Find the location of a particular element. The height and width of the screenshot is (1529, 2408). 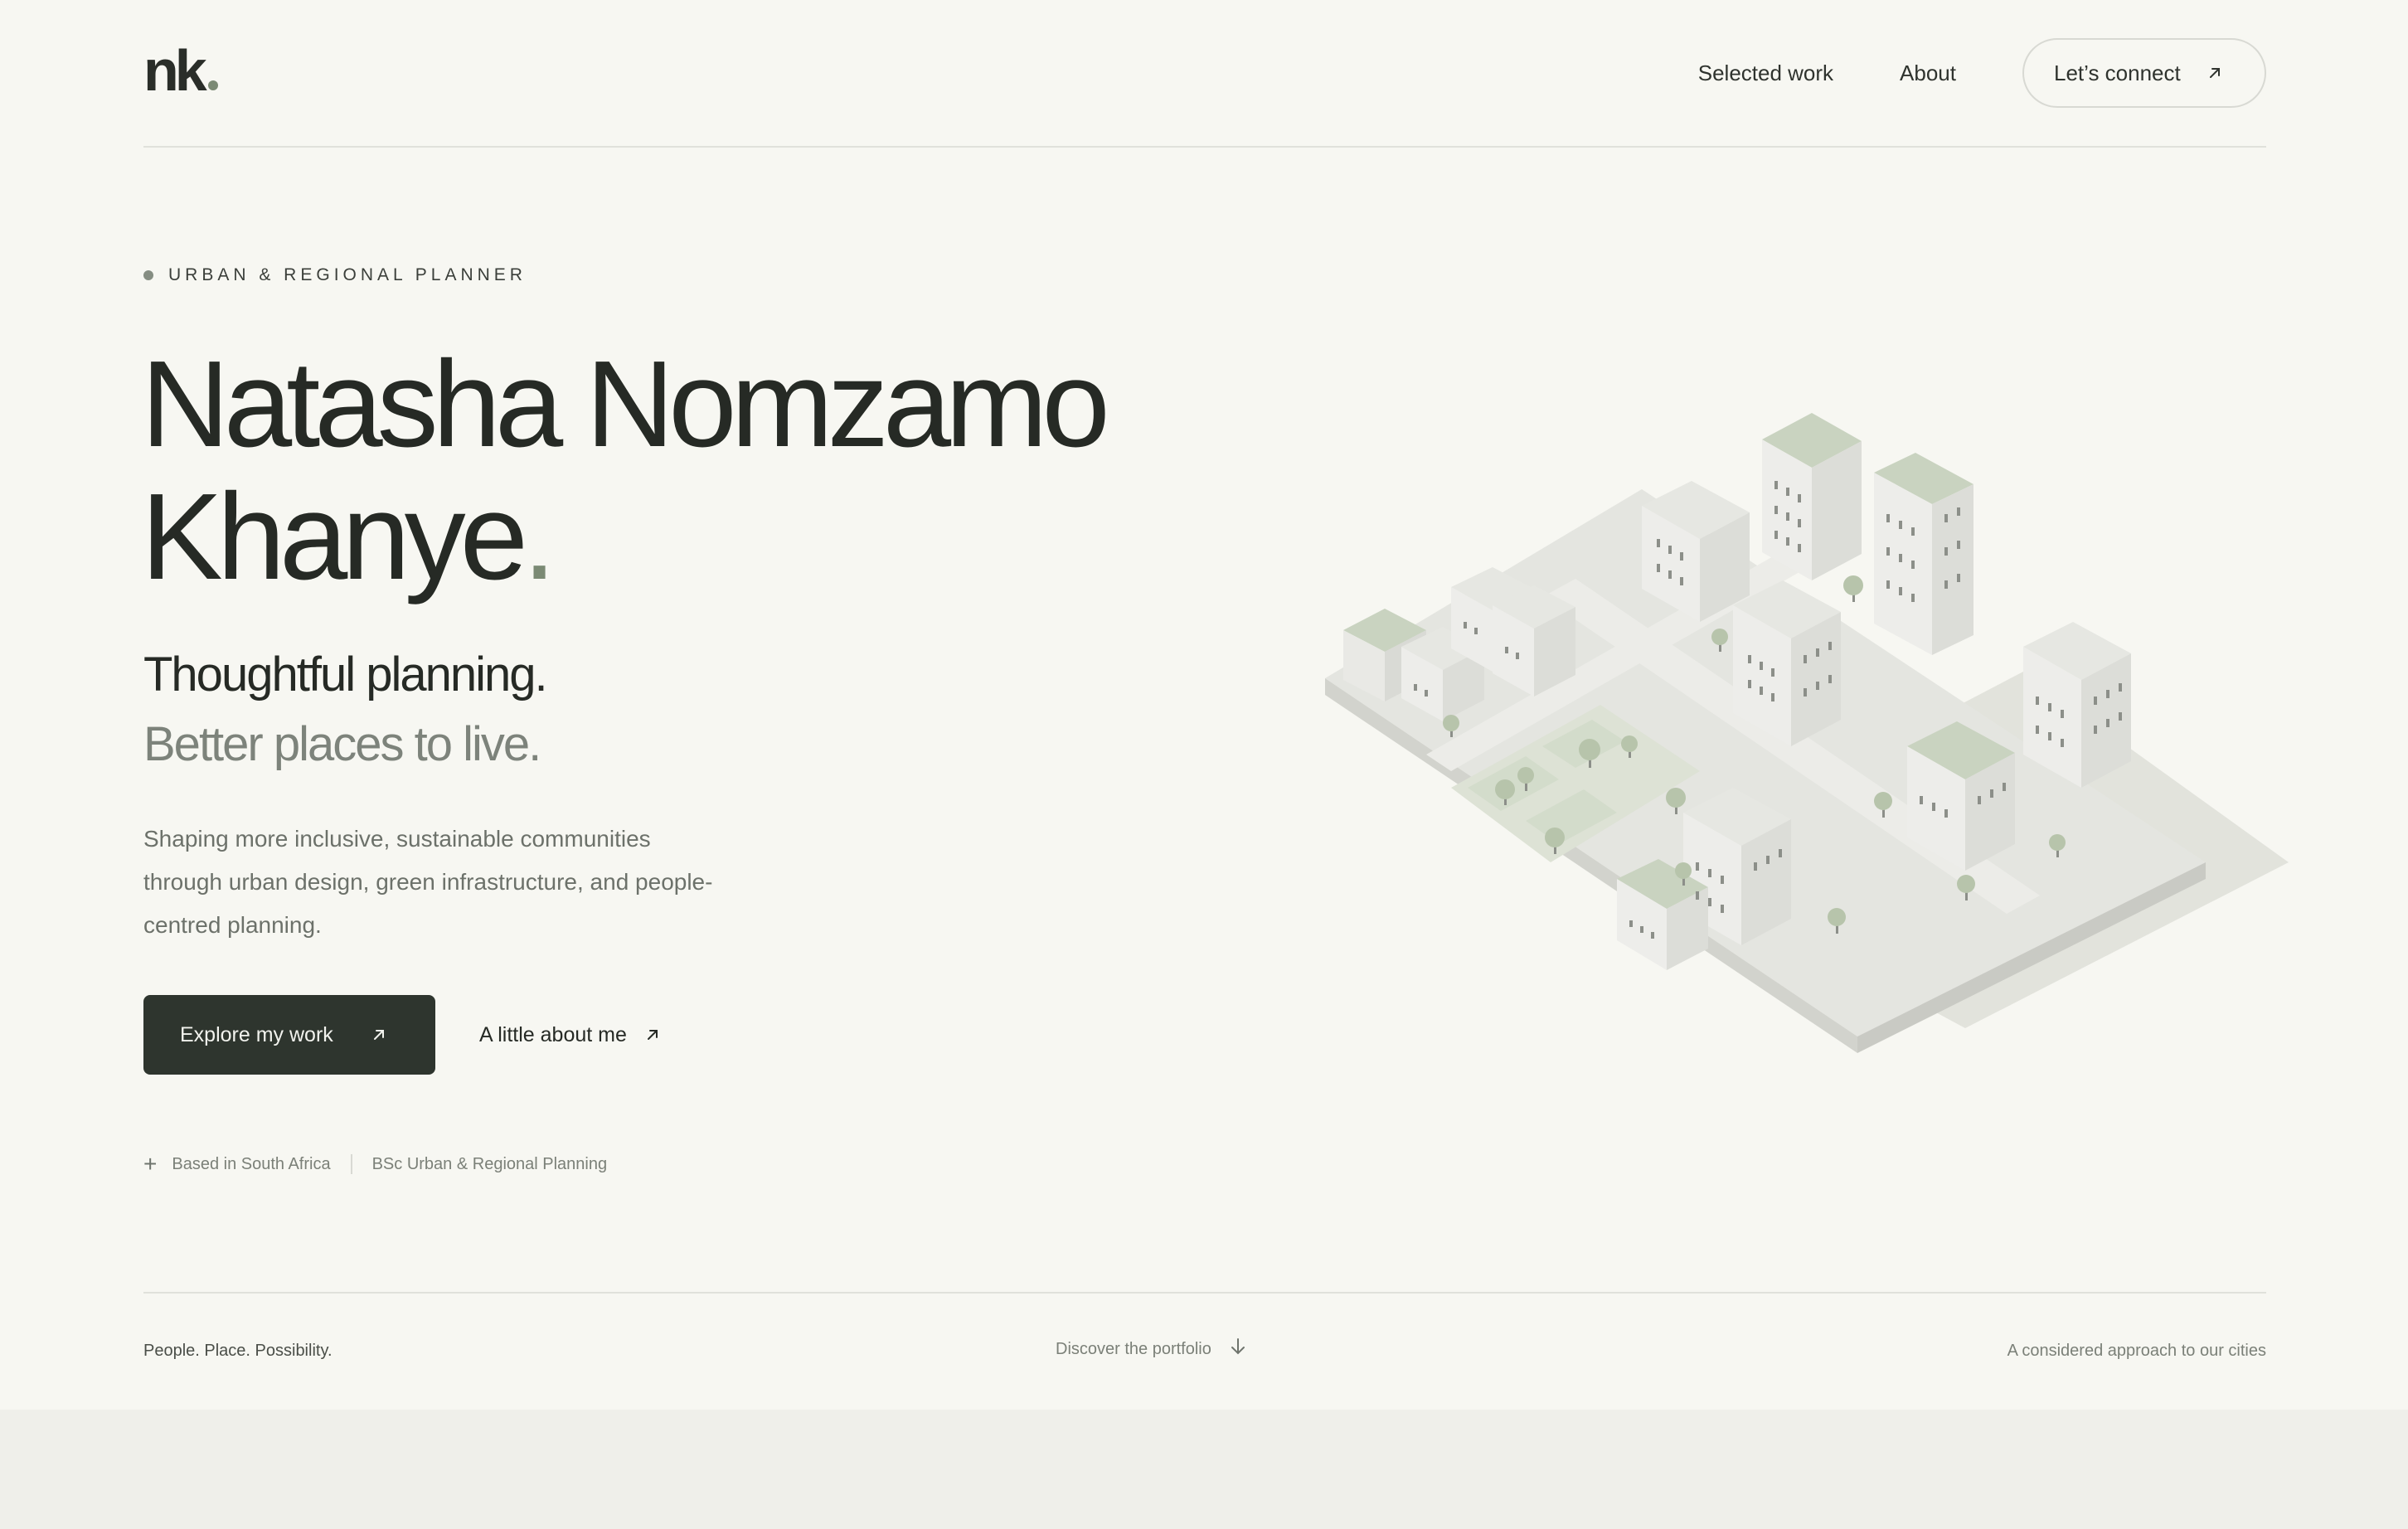

site-header: nk Selected work About Let’s connect is located at coordinates (1204, 74).